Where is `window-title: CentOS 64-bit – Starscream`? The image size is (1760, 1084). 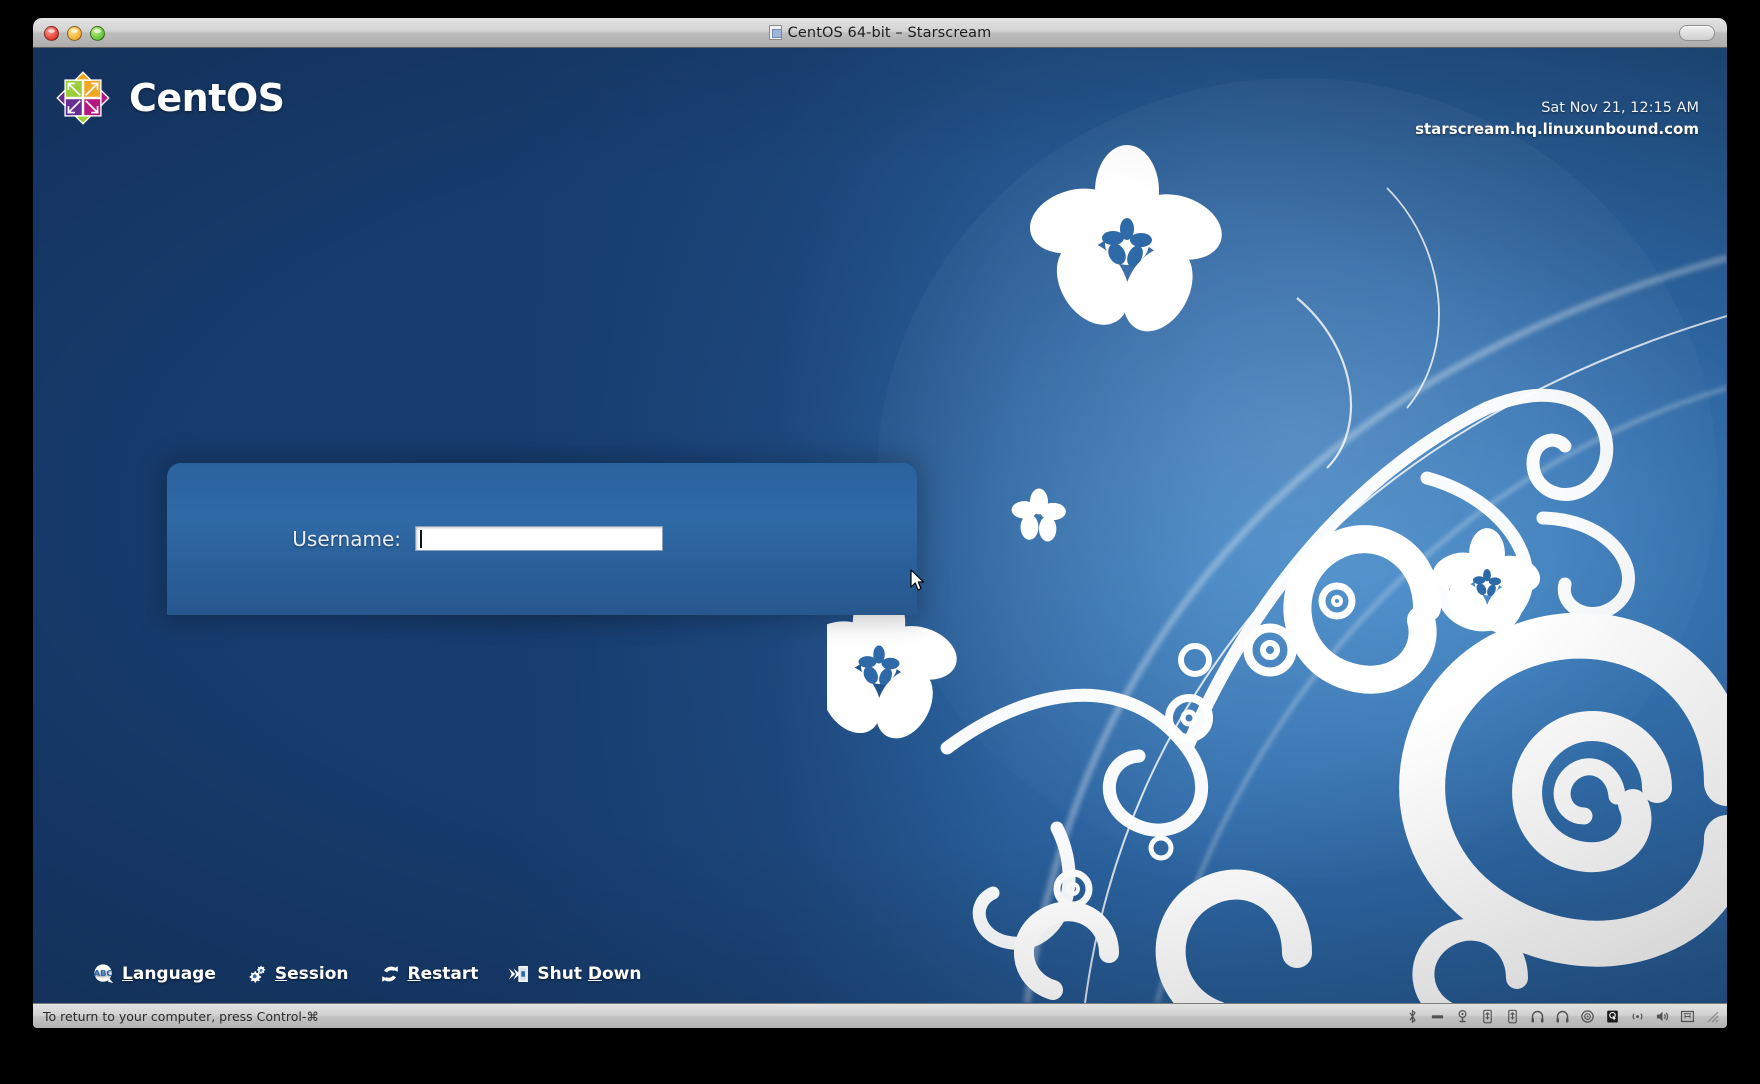 window-title: CentOS 64-bit – Starscream is located at coordinates (889, 32).